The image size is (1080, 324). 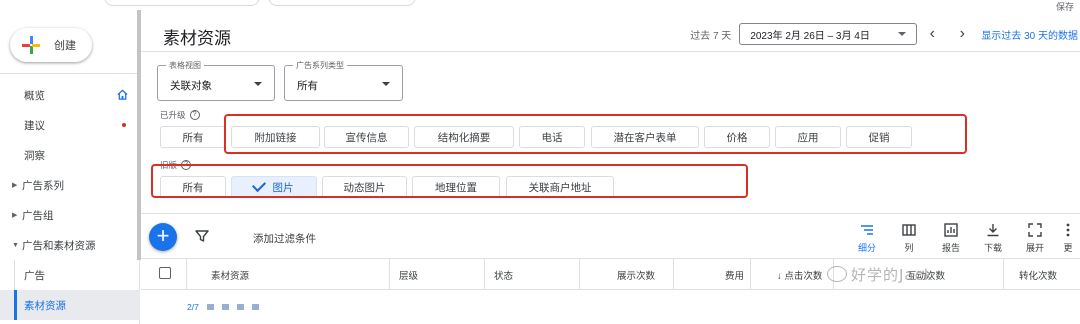 What do you see at coordinates (70, 275) in the screenshot?
I see `sidebar-item-ads: 广告` at bounding box center [70, 275].